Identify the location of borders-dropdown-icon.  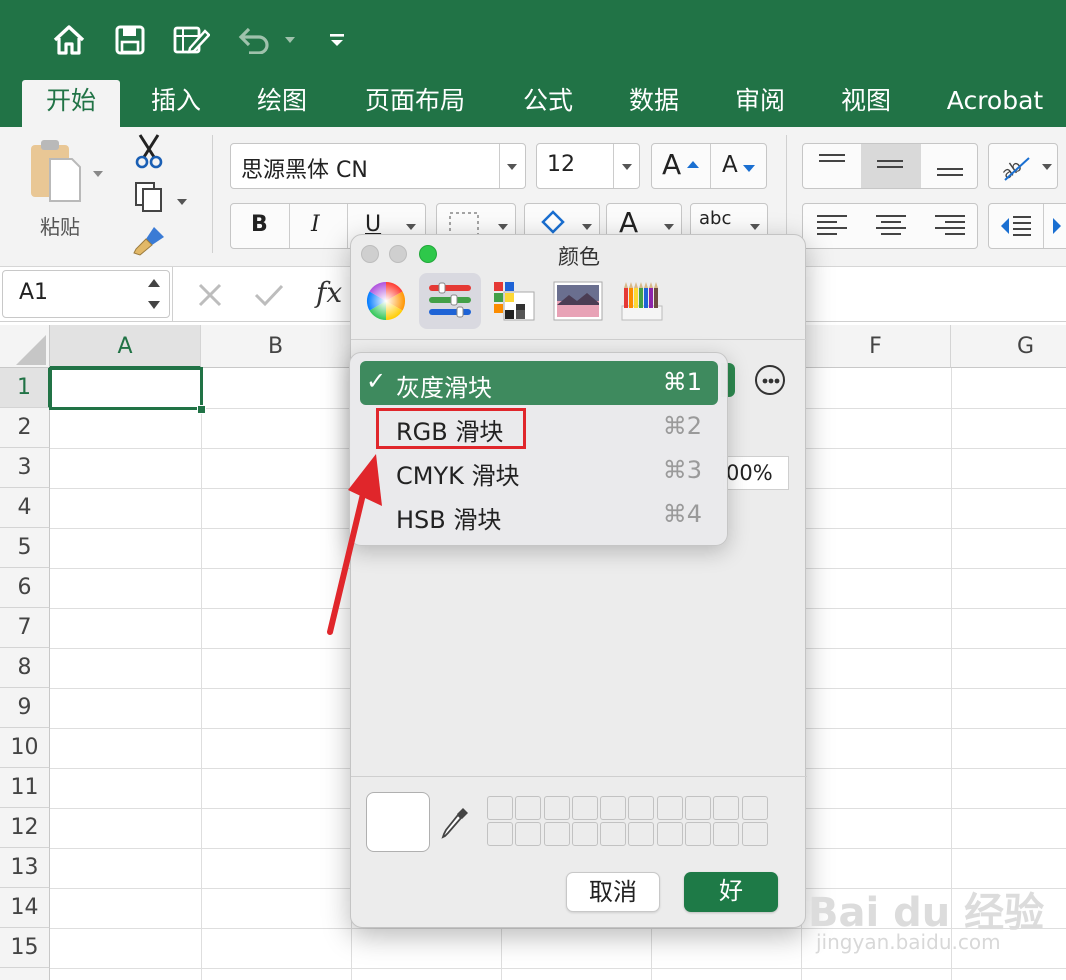
(503, 227).